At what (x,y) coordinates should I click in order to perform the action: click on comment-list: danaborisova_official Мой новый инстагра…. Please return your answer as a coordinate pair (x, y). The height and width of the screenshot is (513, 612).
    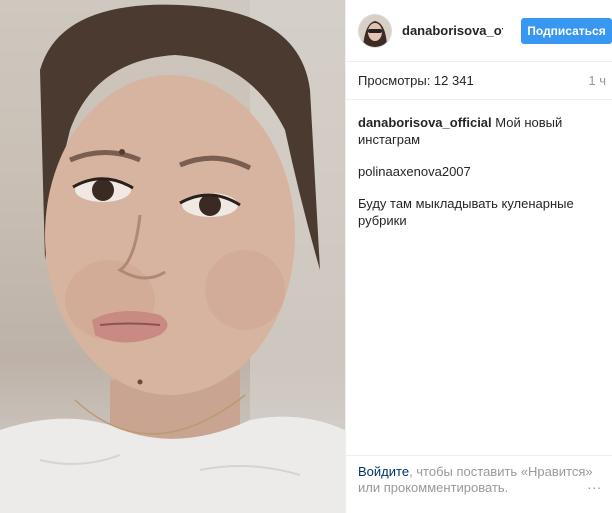
    Looking at the image, I should click on (479, 164).